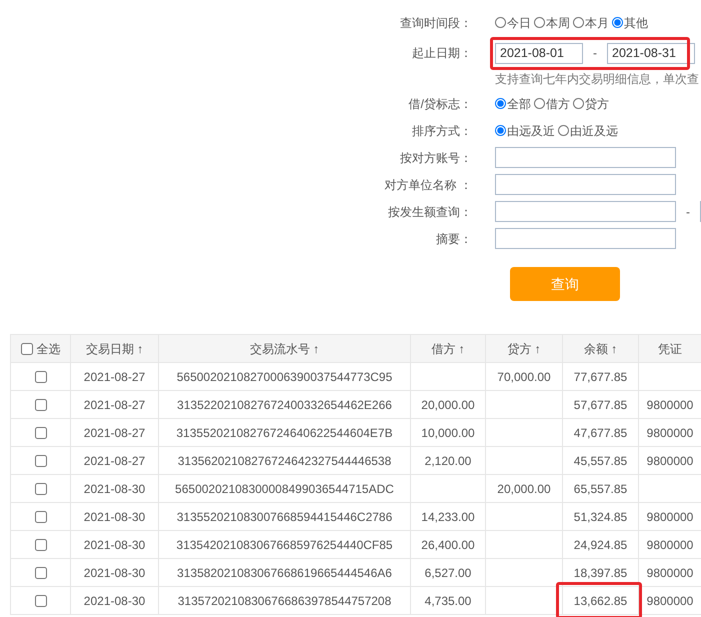 The width and height of the screenshot is (701, 617). Describe the element at coordinates (601, 377) in the screenshot. I see `table-cell: 77,677.85` at that location.